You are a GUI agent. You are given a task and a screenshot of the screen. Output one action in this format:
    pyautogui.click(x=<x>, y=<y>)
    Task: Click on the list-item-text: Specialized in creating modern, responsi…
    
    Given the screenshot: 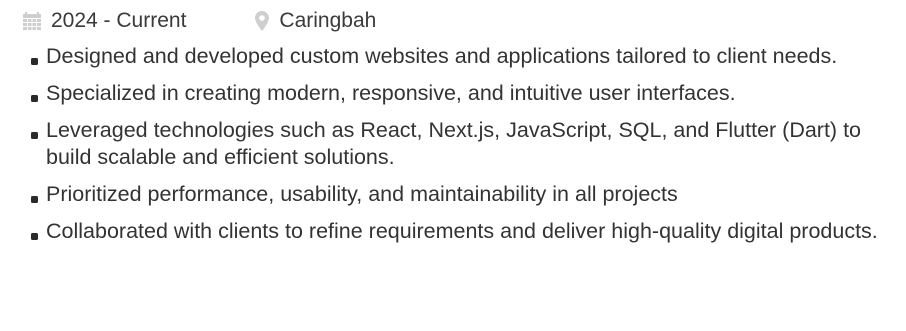 What is the action you would take?
    pyautogui.click(x=391, y=93)
    